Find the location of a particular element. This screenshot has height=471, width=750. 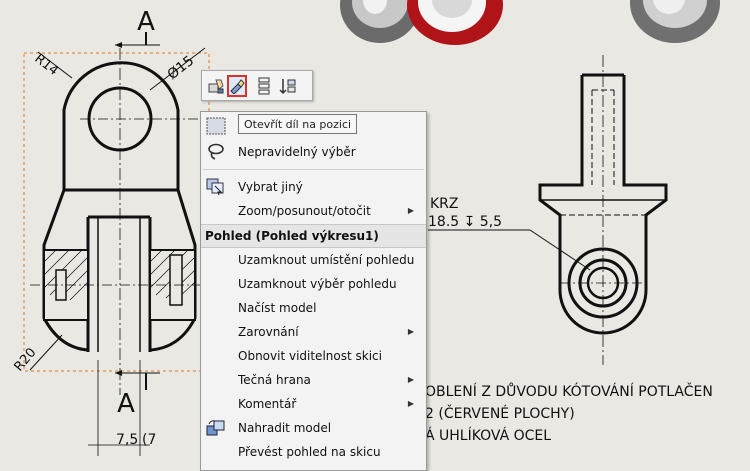

menu-item-comment: Komentář ▶ is located at coordinates (313, 404).